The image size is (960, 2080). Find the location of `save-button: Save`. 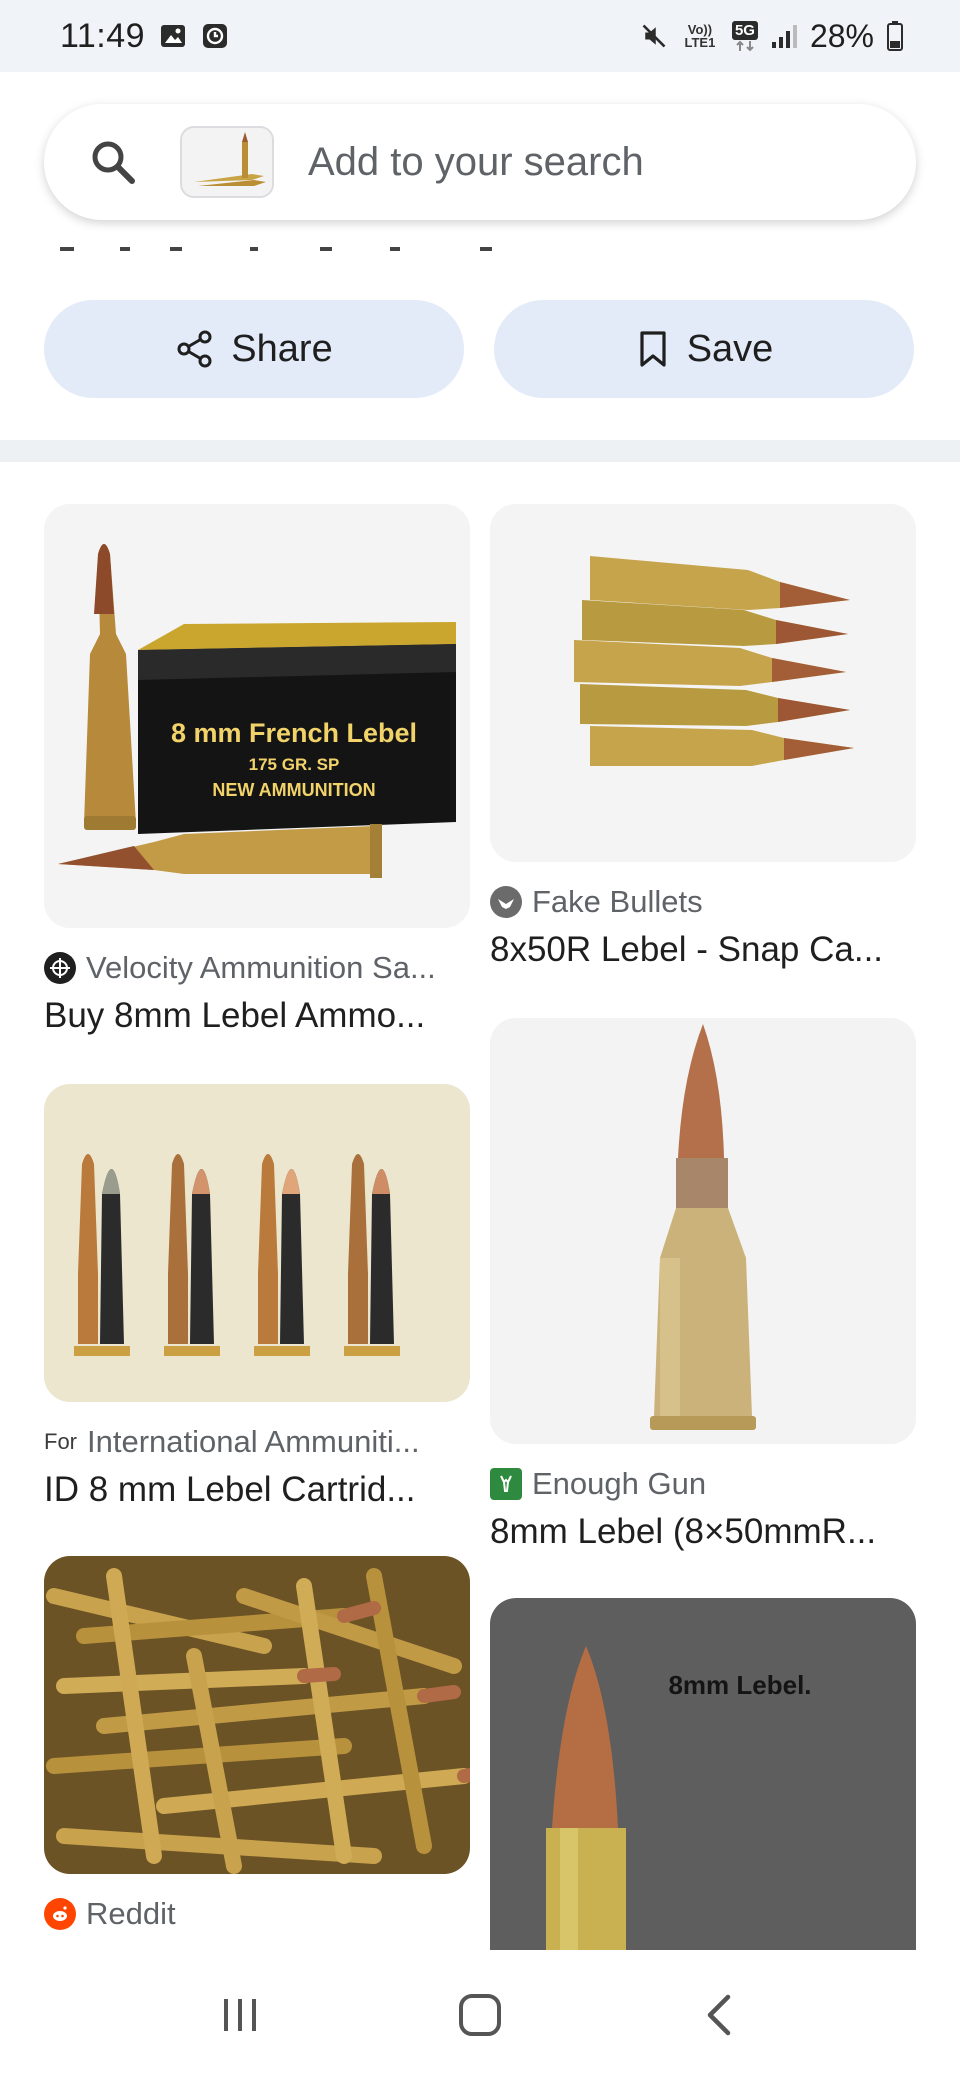

save-button: Save is located at coordinates (704, 349).